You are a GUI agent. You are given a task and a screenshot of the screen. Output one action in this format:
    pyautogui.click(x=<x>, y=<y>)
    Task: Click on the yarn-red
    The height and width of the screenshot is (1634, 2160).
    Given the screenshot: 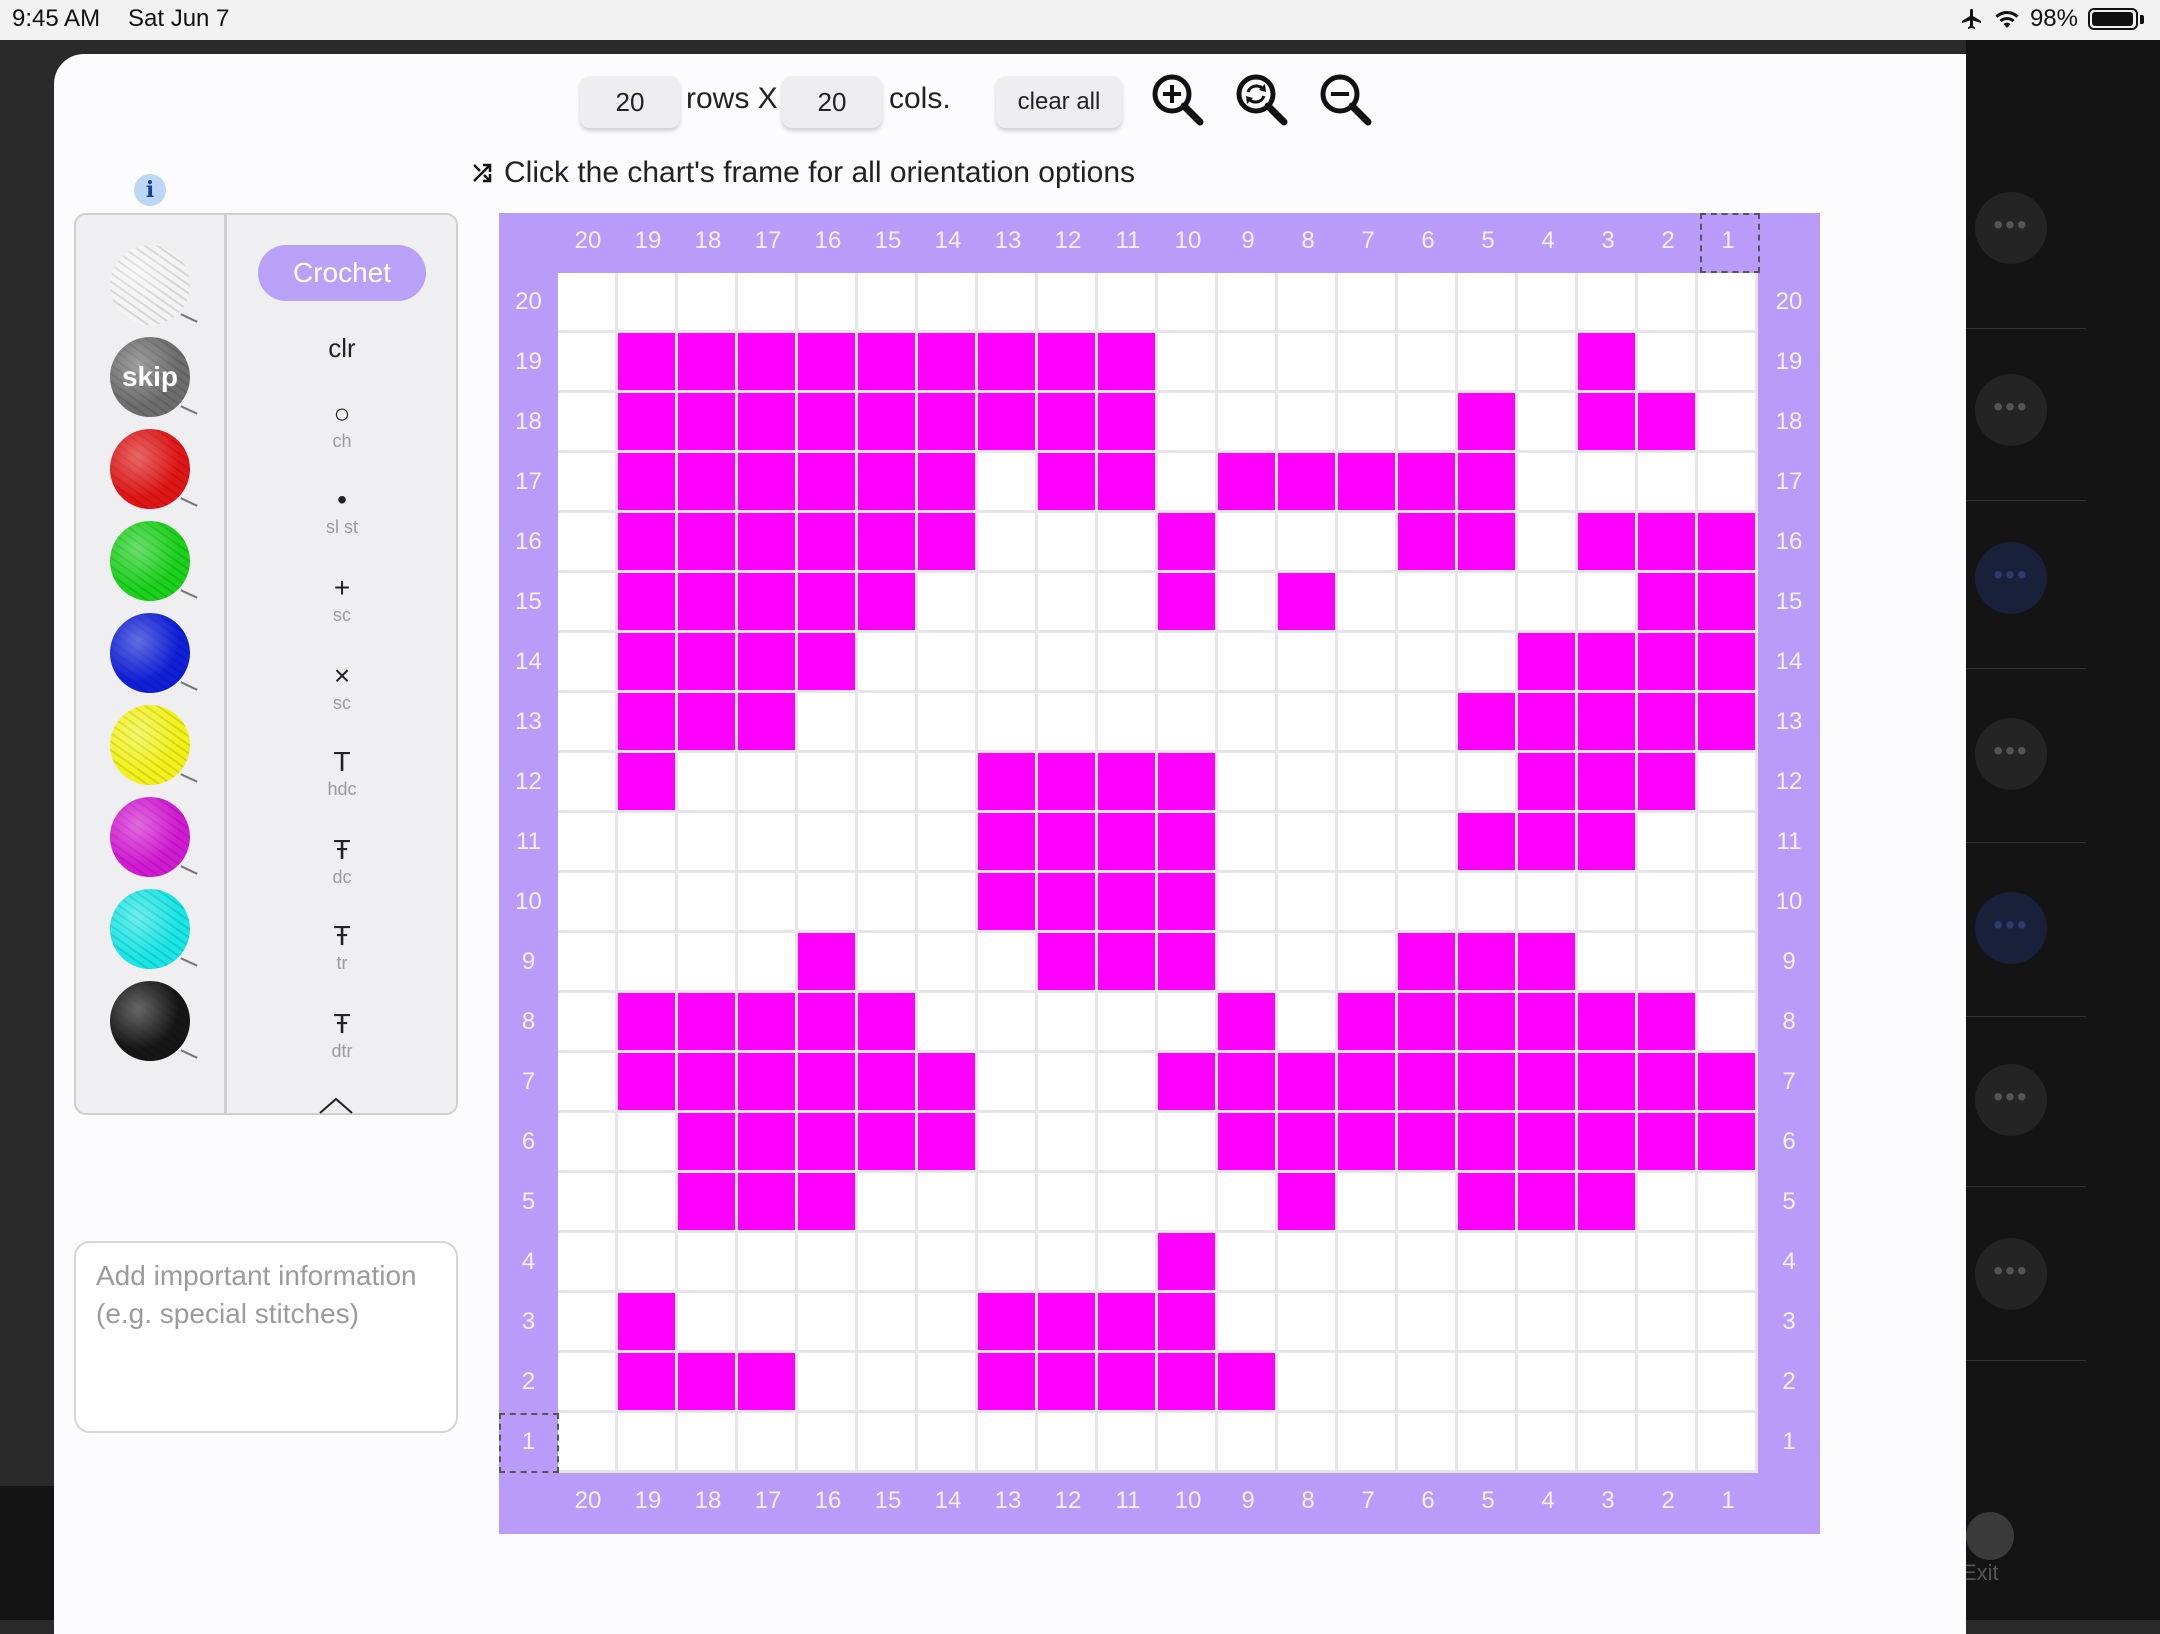 What is the action you would take?
    pyautogui.click(x=154, y=469)
    